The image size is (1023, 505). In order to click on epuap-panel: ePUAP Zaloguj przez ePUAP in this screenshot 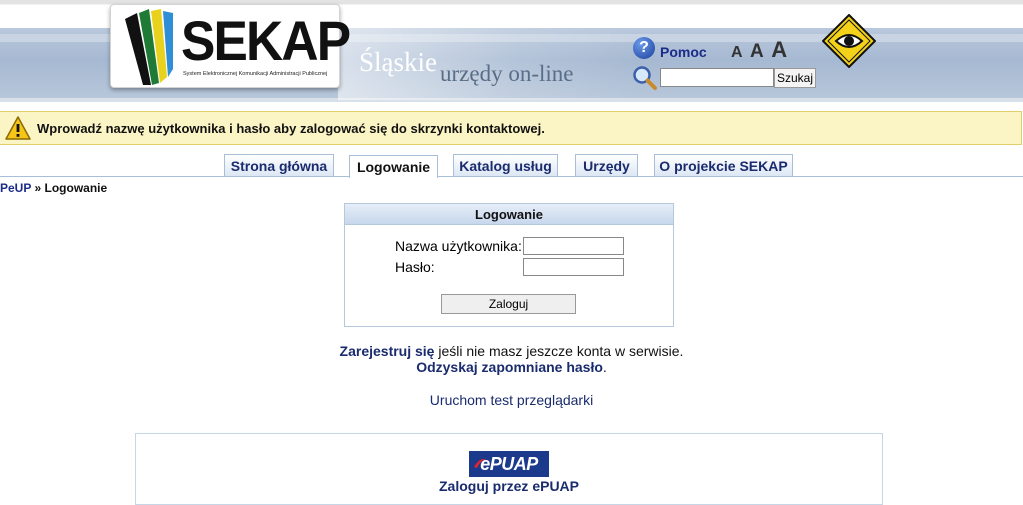, I will do `click(509, 469)`.